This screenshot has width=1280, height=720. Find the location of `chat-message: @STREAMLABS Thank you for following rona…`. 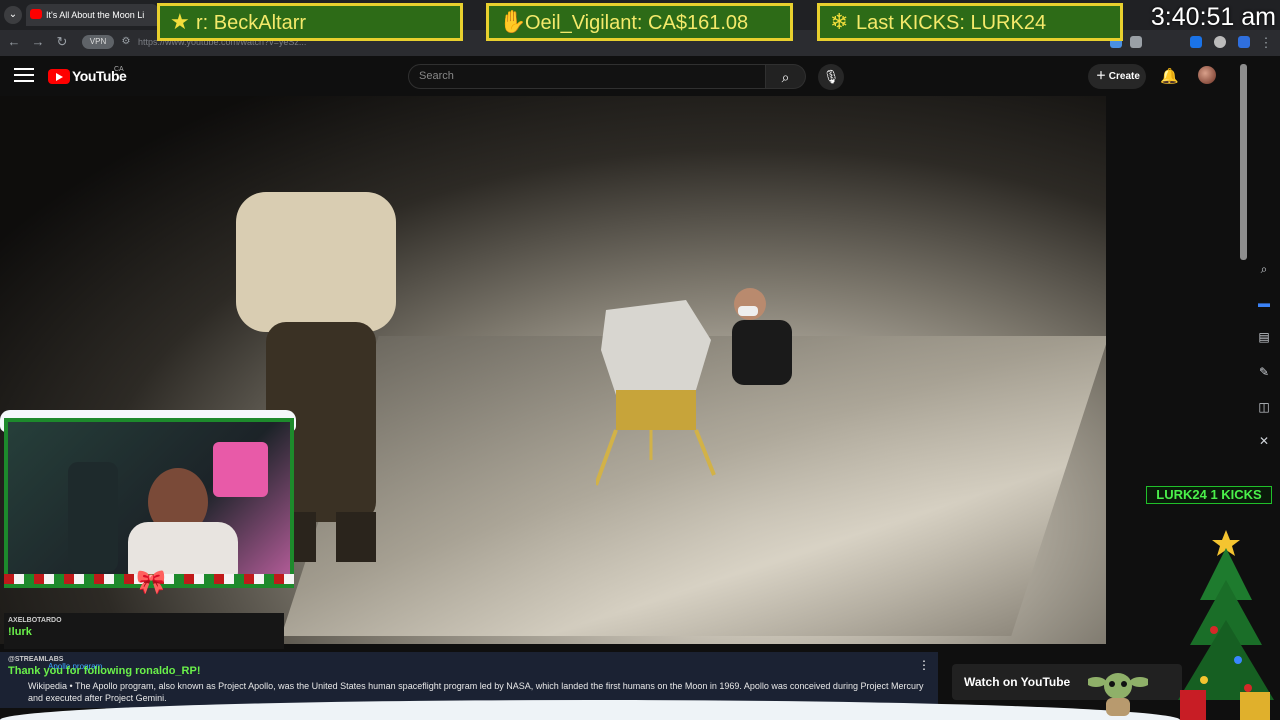

chat-message: @STREAMLABS Thank you for following rona… is located at coordinates (144, 670).